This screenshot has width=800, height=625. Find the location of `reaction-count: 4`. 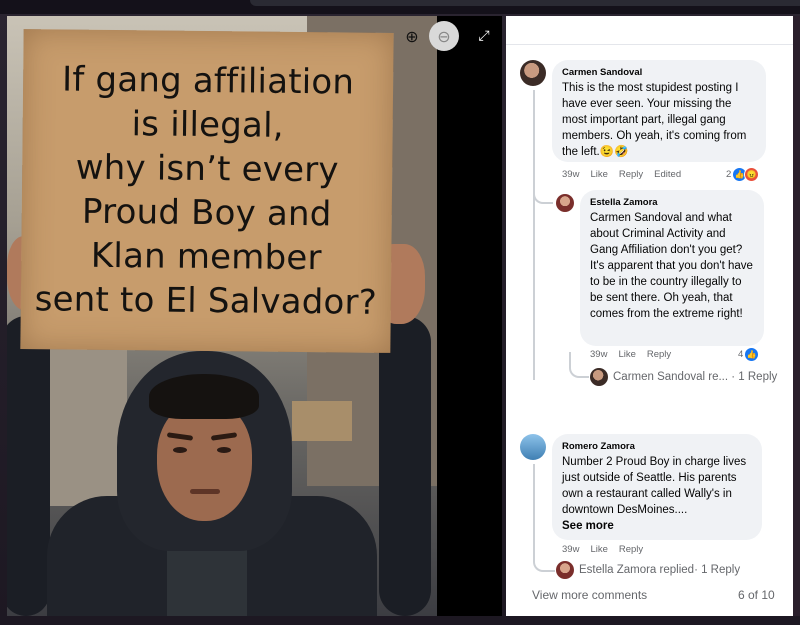

reaction-count: 4 is located at coordinates (741, 354).